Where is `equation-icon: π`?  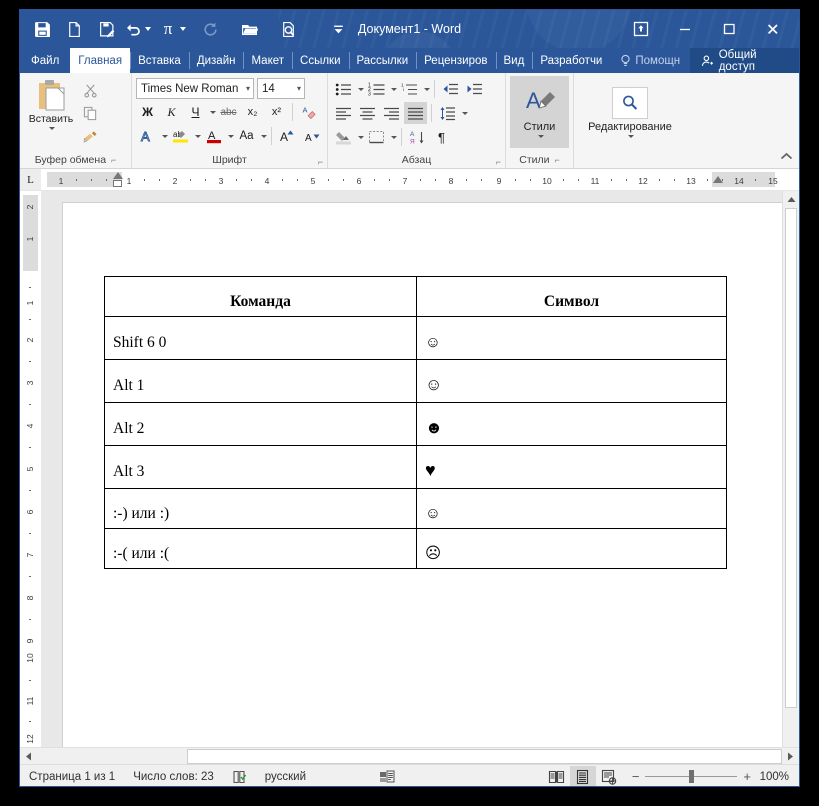
equation-icon: π is located at coordinates (168, 29).